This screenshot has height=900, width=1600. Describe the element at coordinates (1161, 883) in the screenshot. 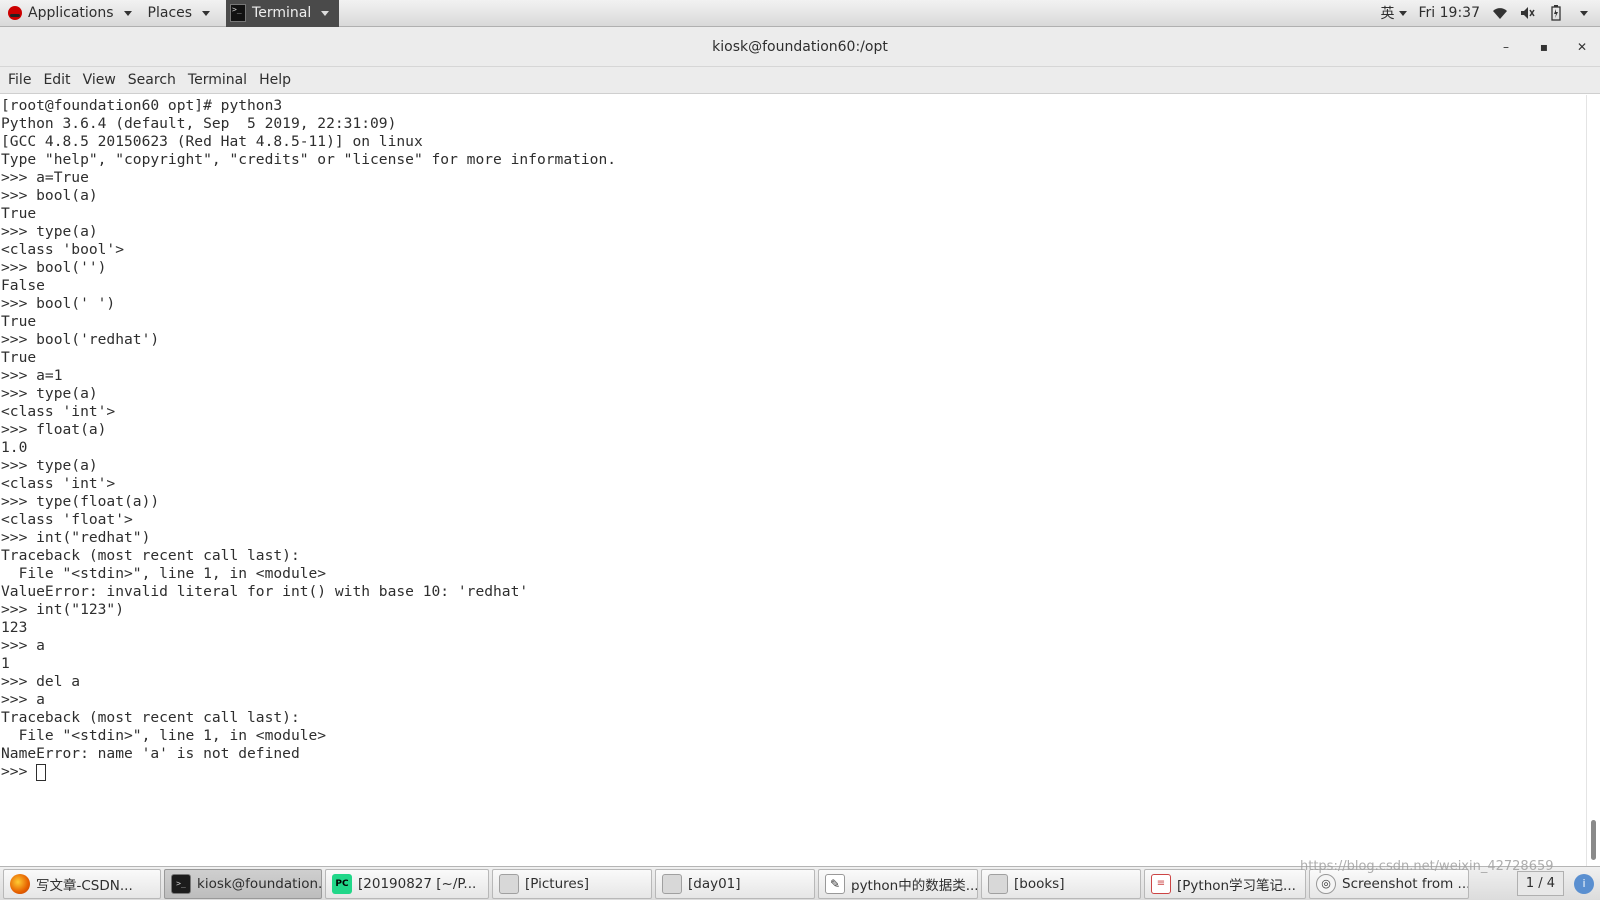

I see `document-icon: ≡` at that location.